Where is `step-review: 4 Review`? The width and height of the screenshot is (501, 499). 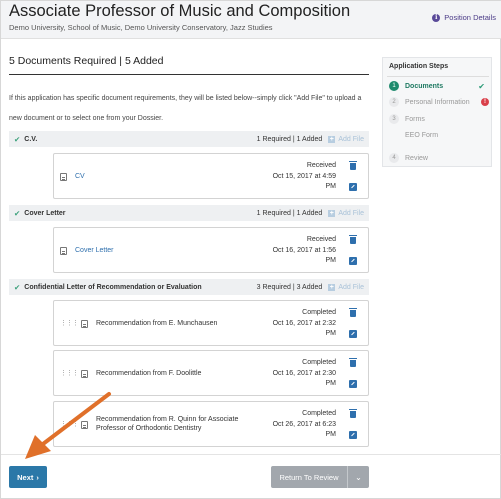 step-review: 4 Review is located at coordinates (439, 158).